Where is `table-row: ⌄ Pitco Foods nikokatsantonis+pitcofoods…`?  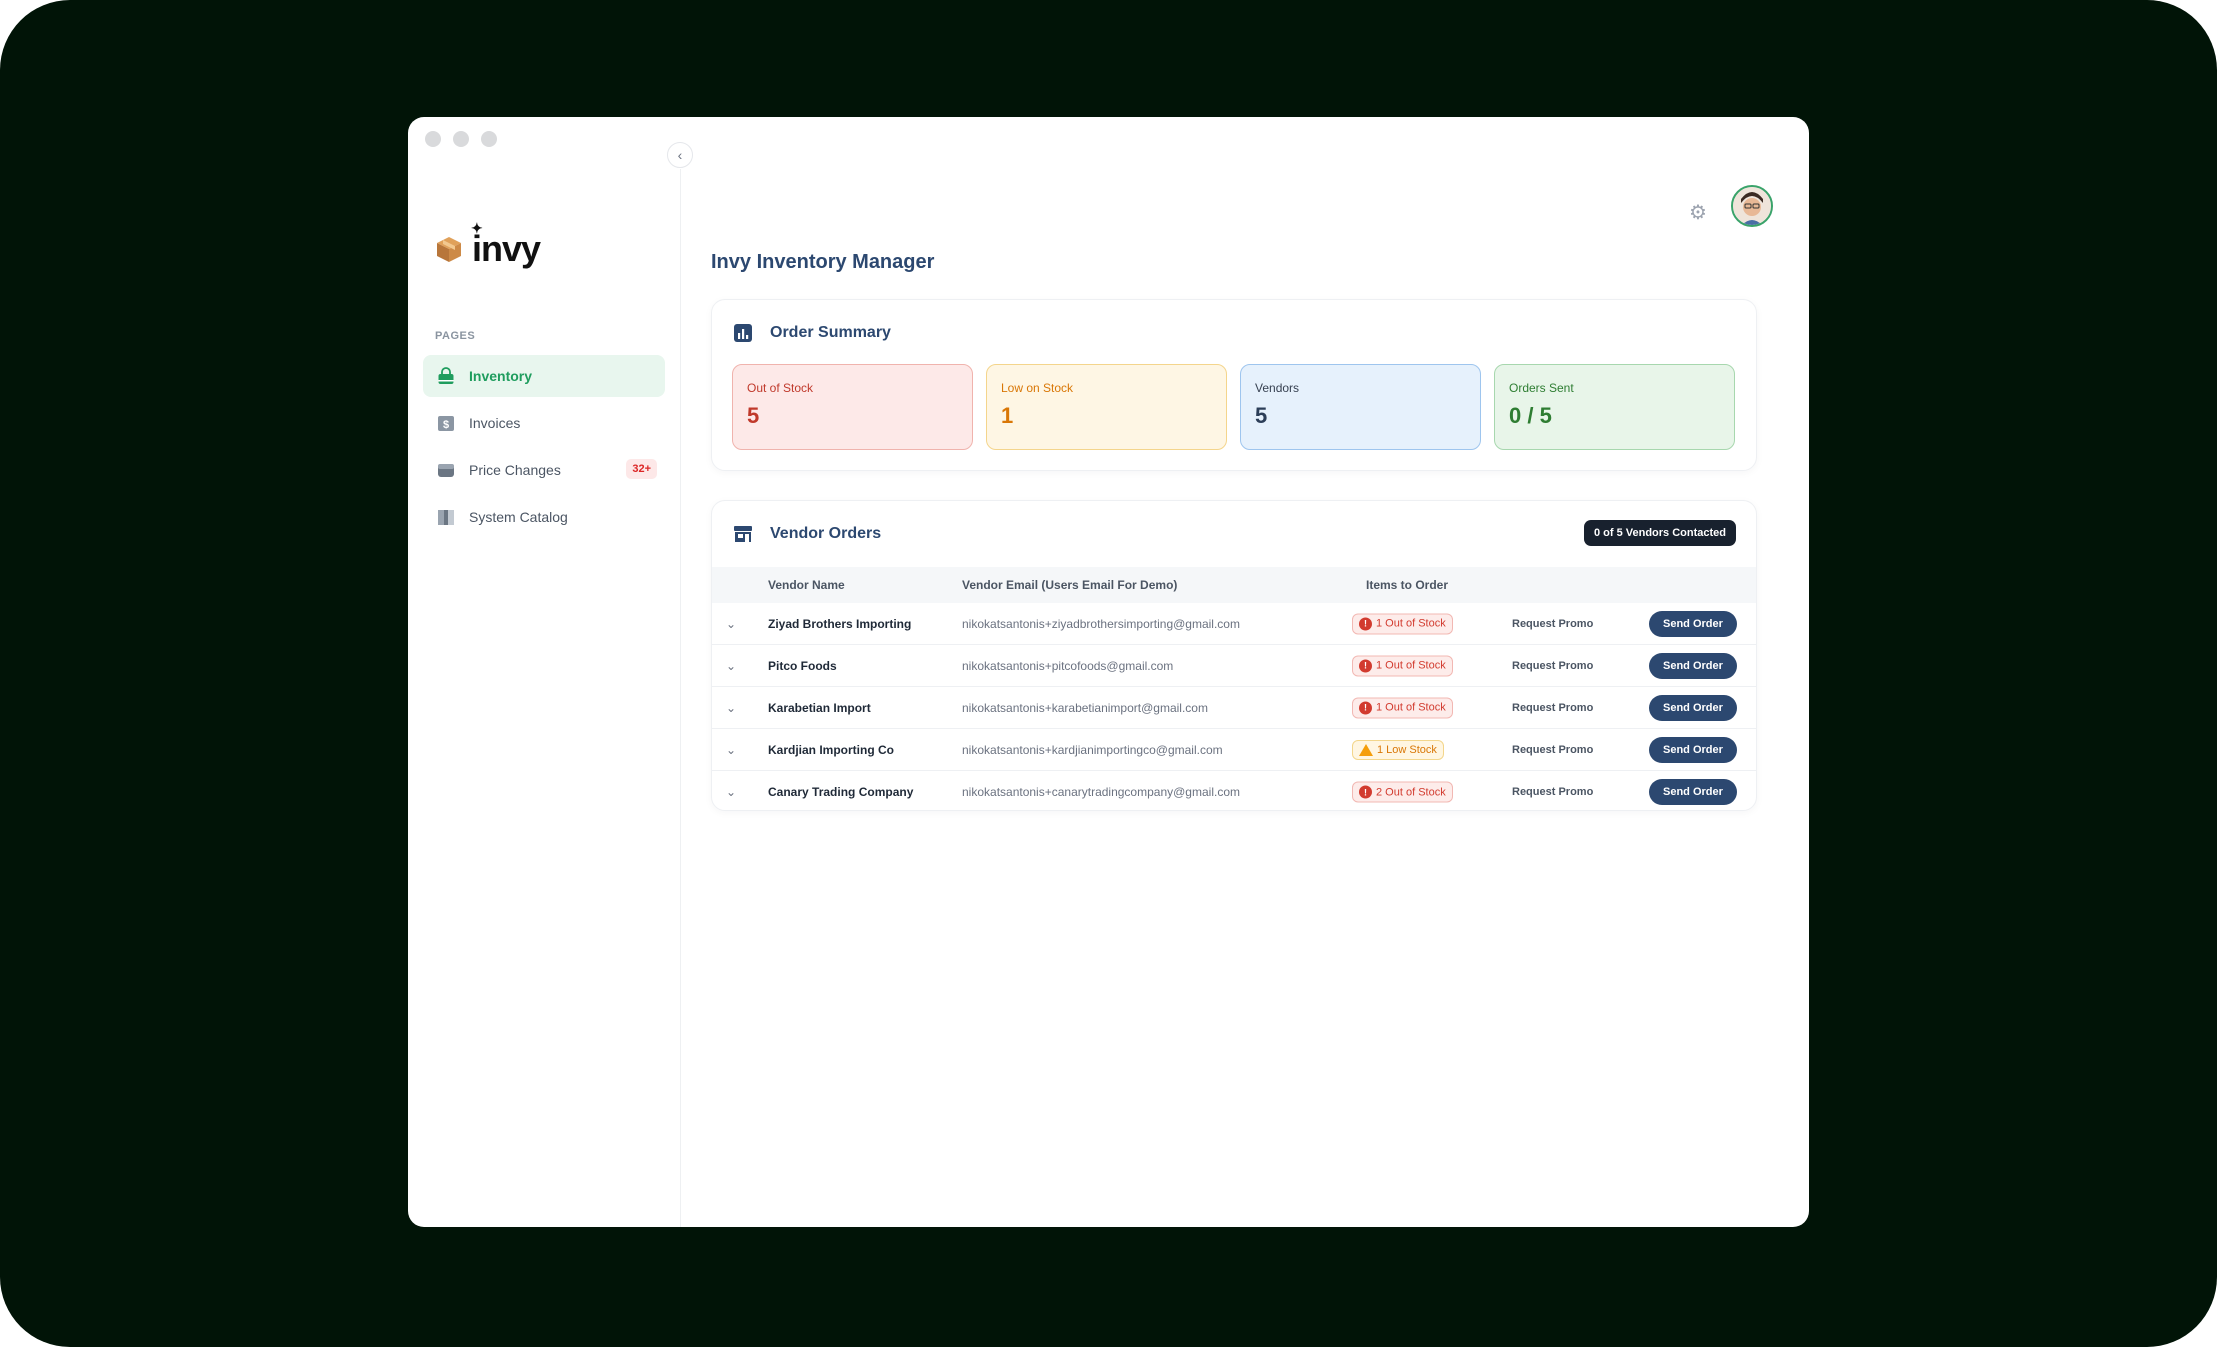
table-row: ⌄ Pitco Foods nikokatsantonis+pitcofoods… is located at coordinates (1234, 666).